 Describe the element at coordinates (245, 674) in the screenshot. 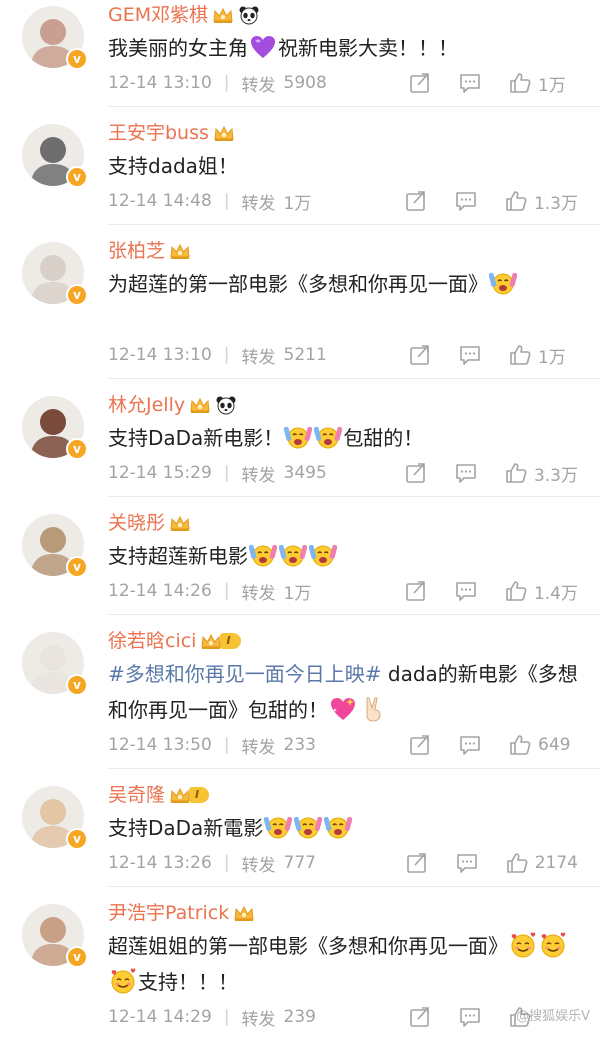

I see `hashtag-link: #多想和你再见一面今日上映#` at that location.